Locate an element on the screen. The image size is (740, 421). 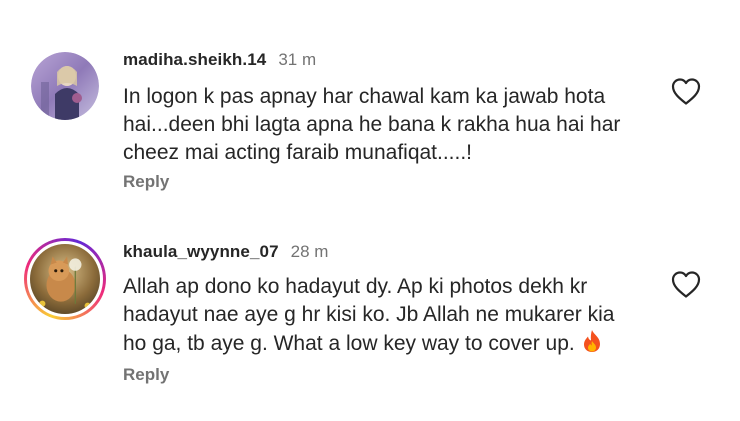
comment-text-line: cheez mai acting faraib munafiqat.....! is located at coordinates (298, 152).